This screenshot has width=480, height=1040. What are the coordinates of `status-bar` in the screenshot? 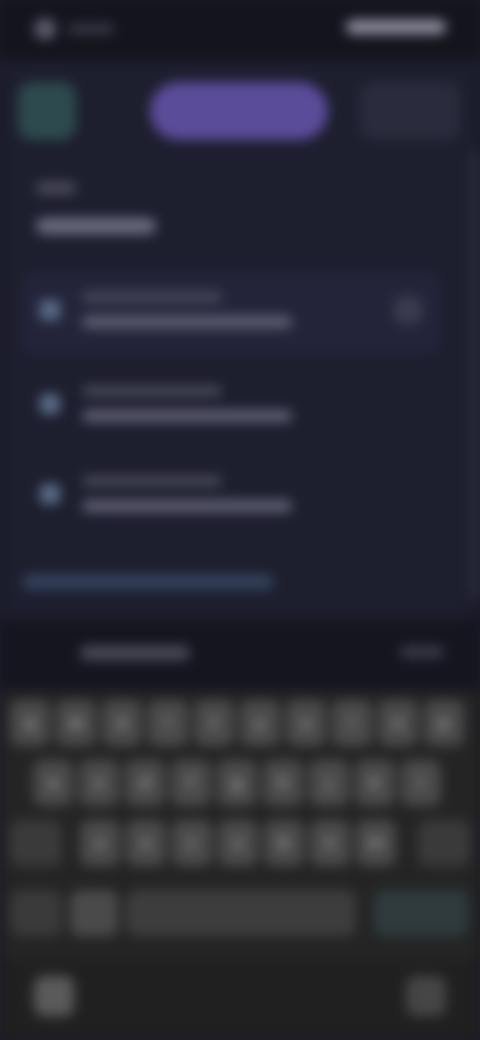 It's located at (240, 30).